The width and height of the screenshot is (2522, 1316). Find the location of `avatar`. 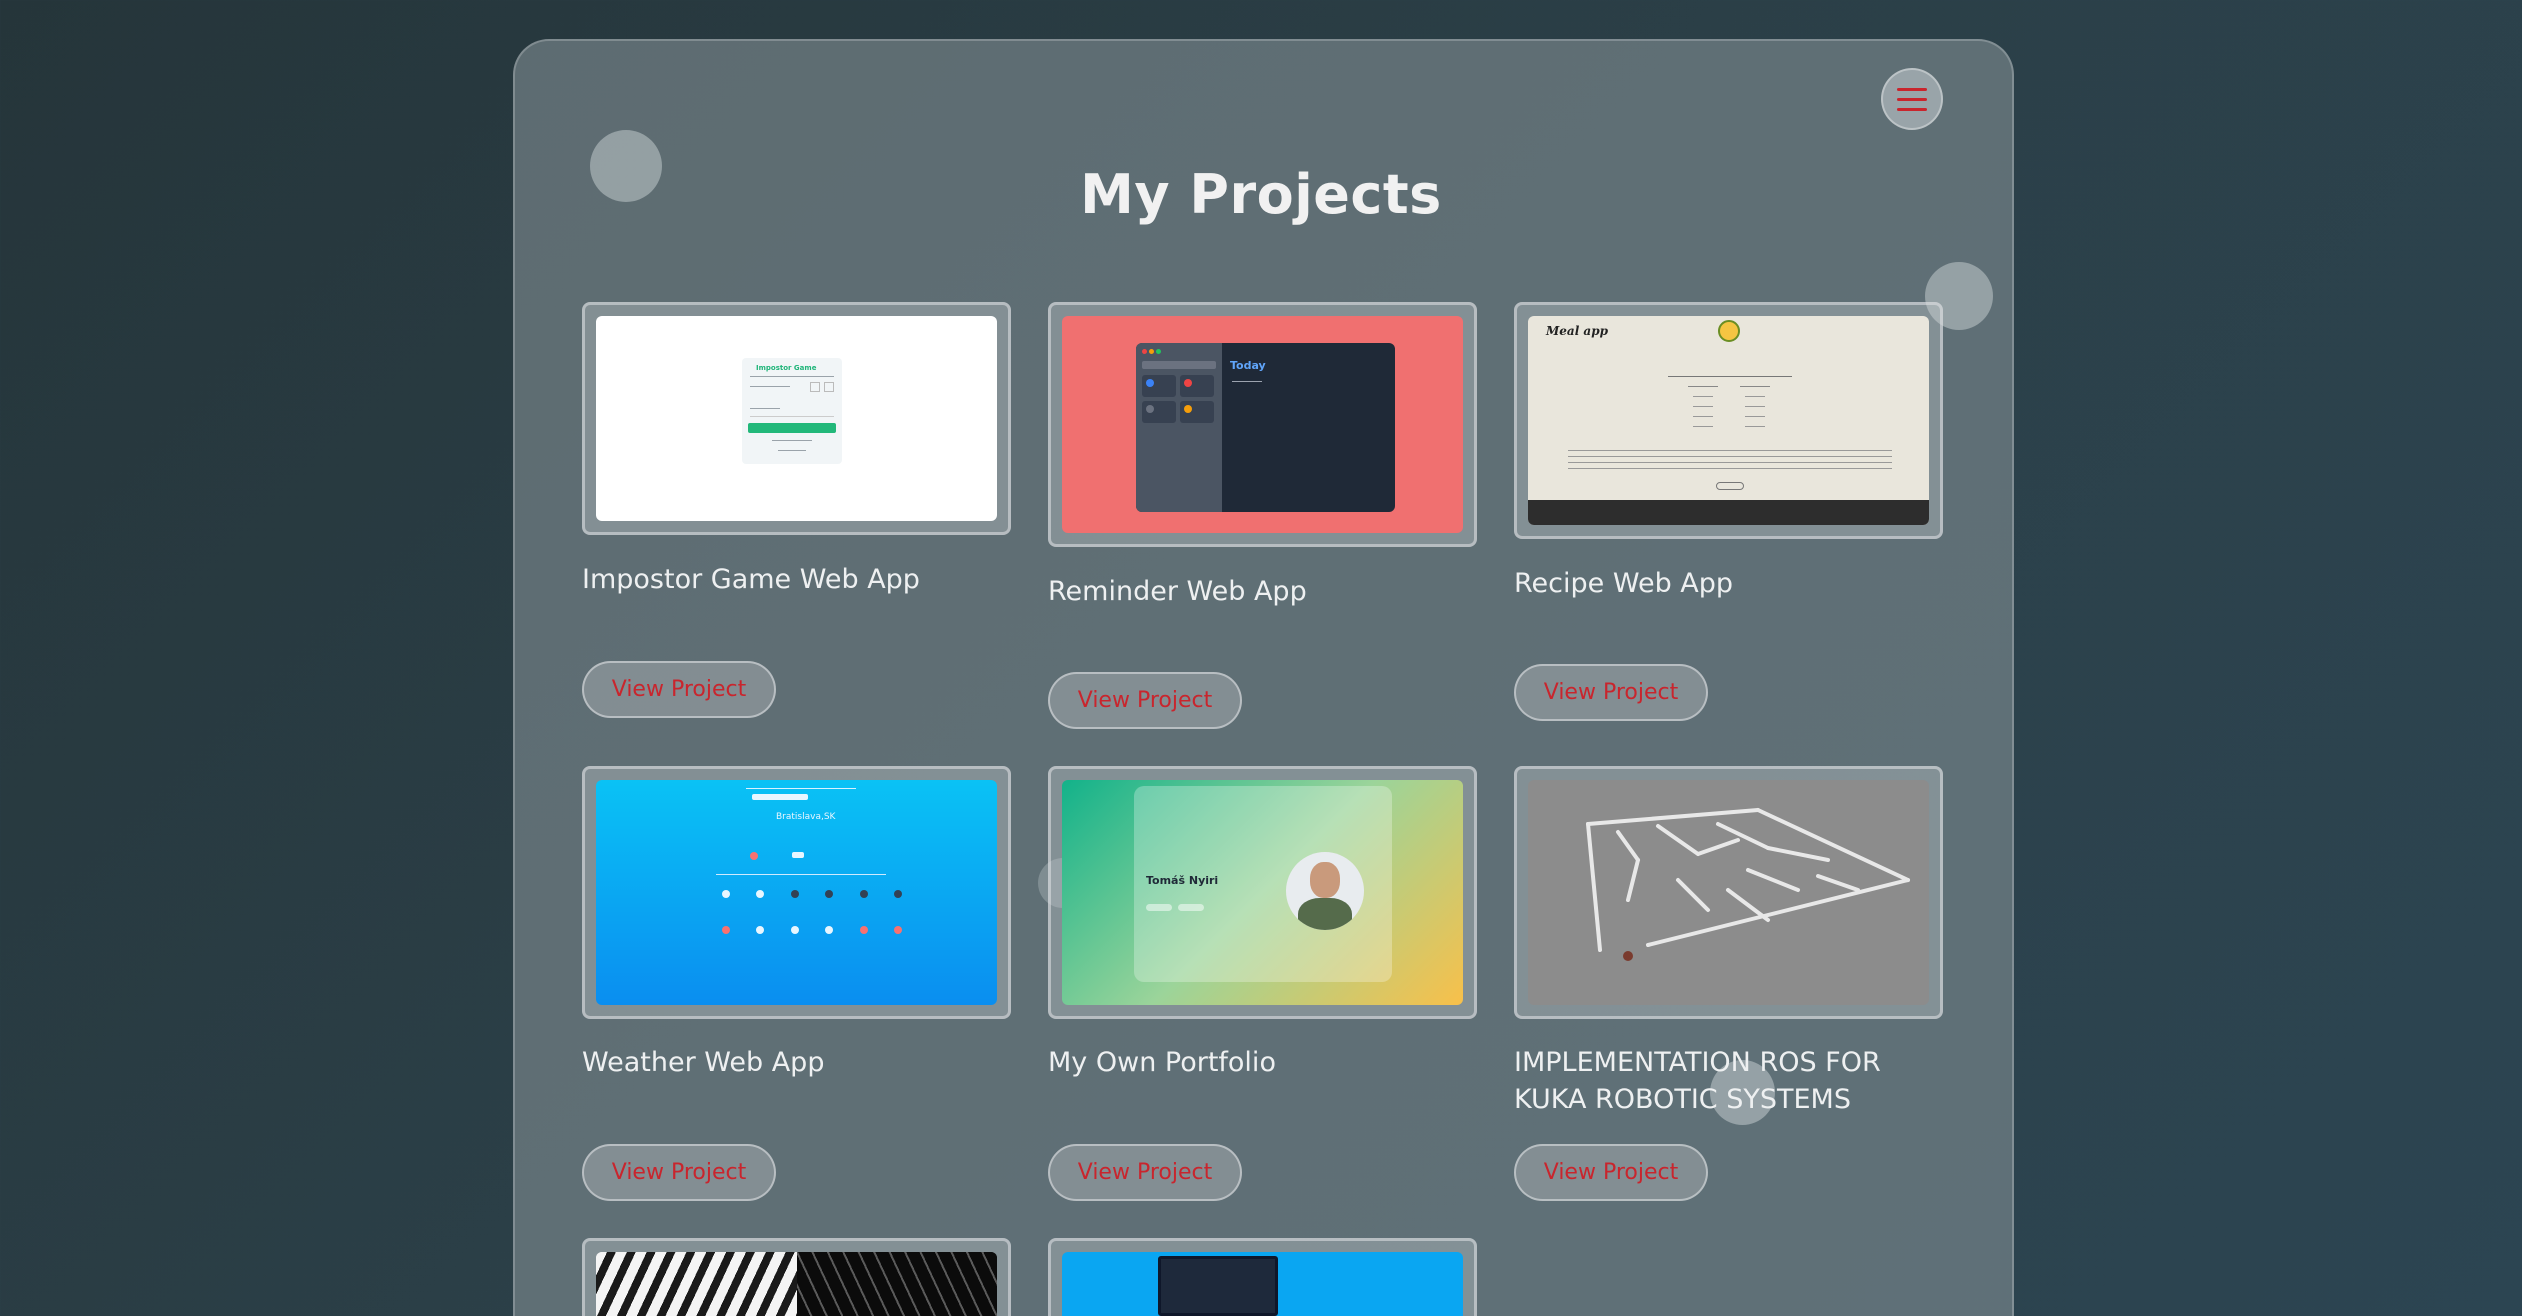

avatar is located at coordinates (1325, 880).